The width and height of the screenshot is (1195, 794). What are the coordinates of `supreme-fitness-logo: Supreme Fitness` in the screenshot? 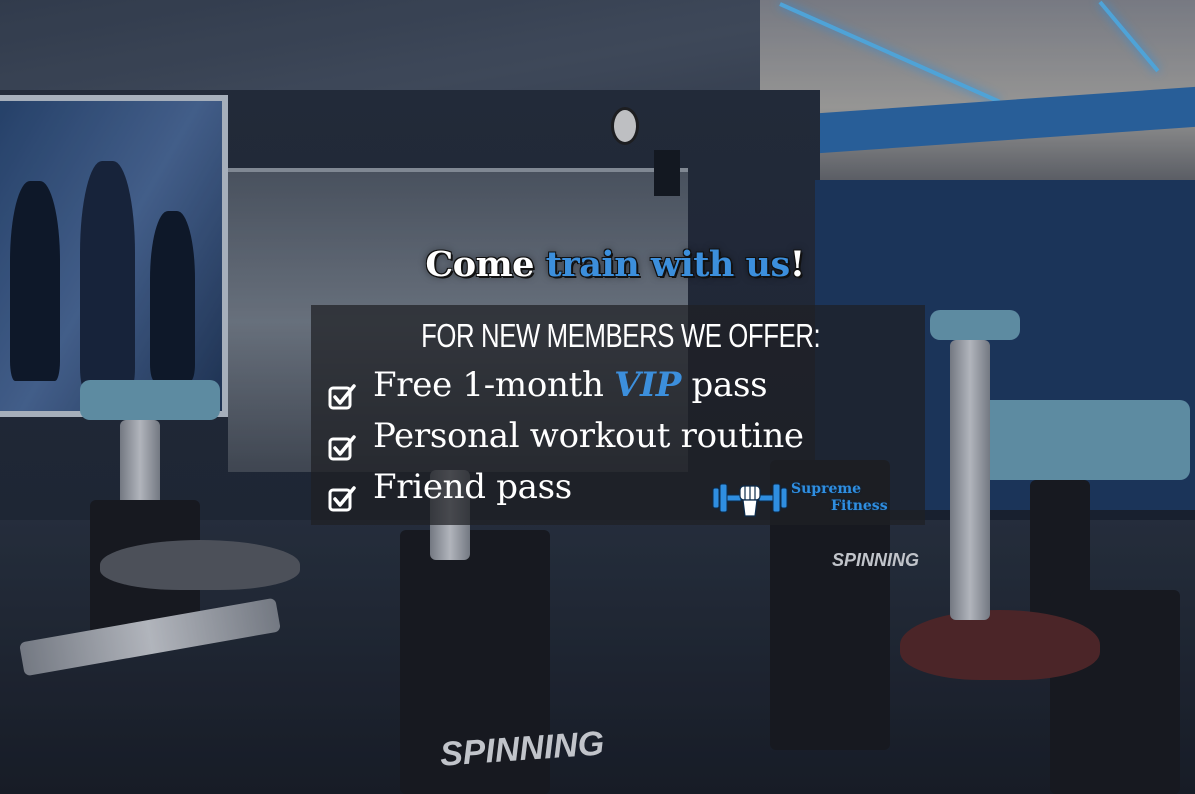 It's located at (806, 499).